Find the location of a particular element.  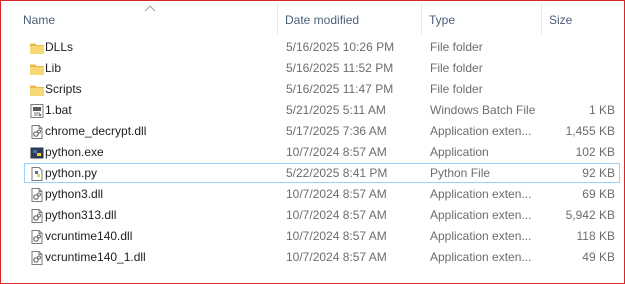

file-date-modified: 5/16/2025 11:52 PM is located at coordinates (340, 68).